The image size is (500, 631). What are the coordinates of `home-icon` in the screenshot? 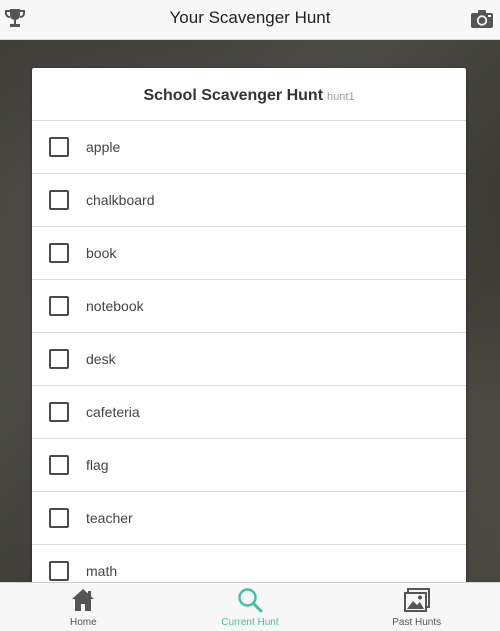 It's located at (83, 600).